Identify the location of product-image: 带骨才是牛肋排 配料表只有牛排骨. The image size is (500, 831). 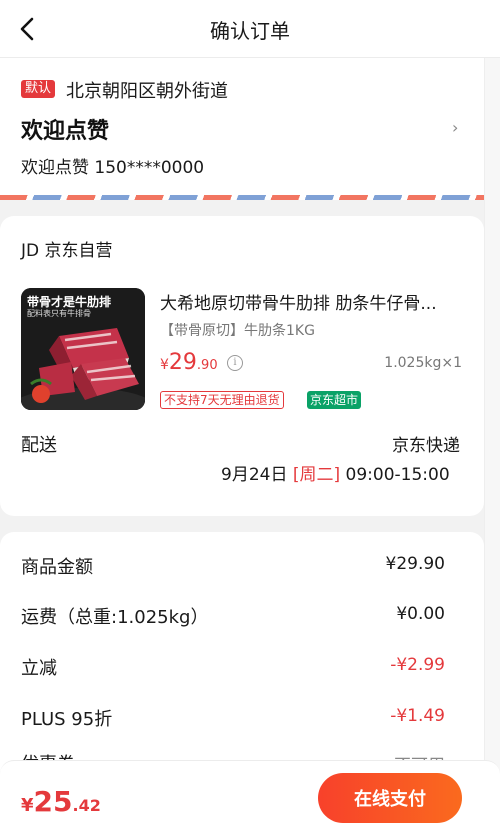
(83, 349).